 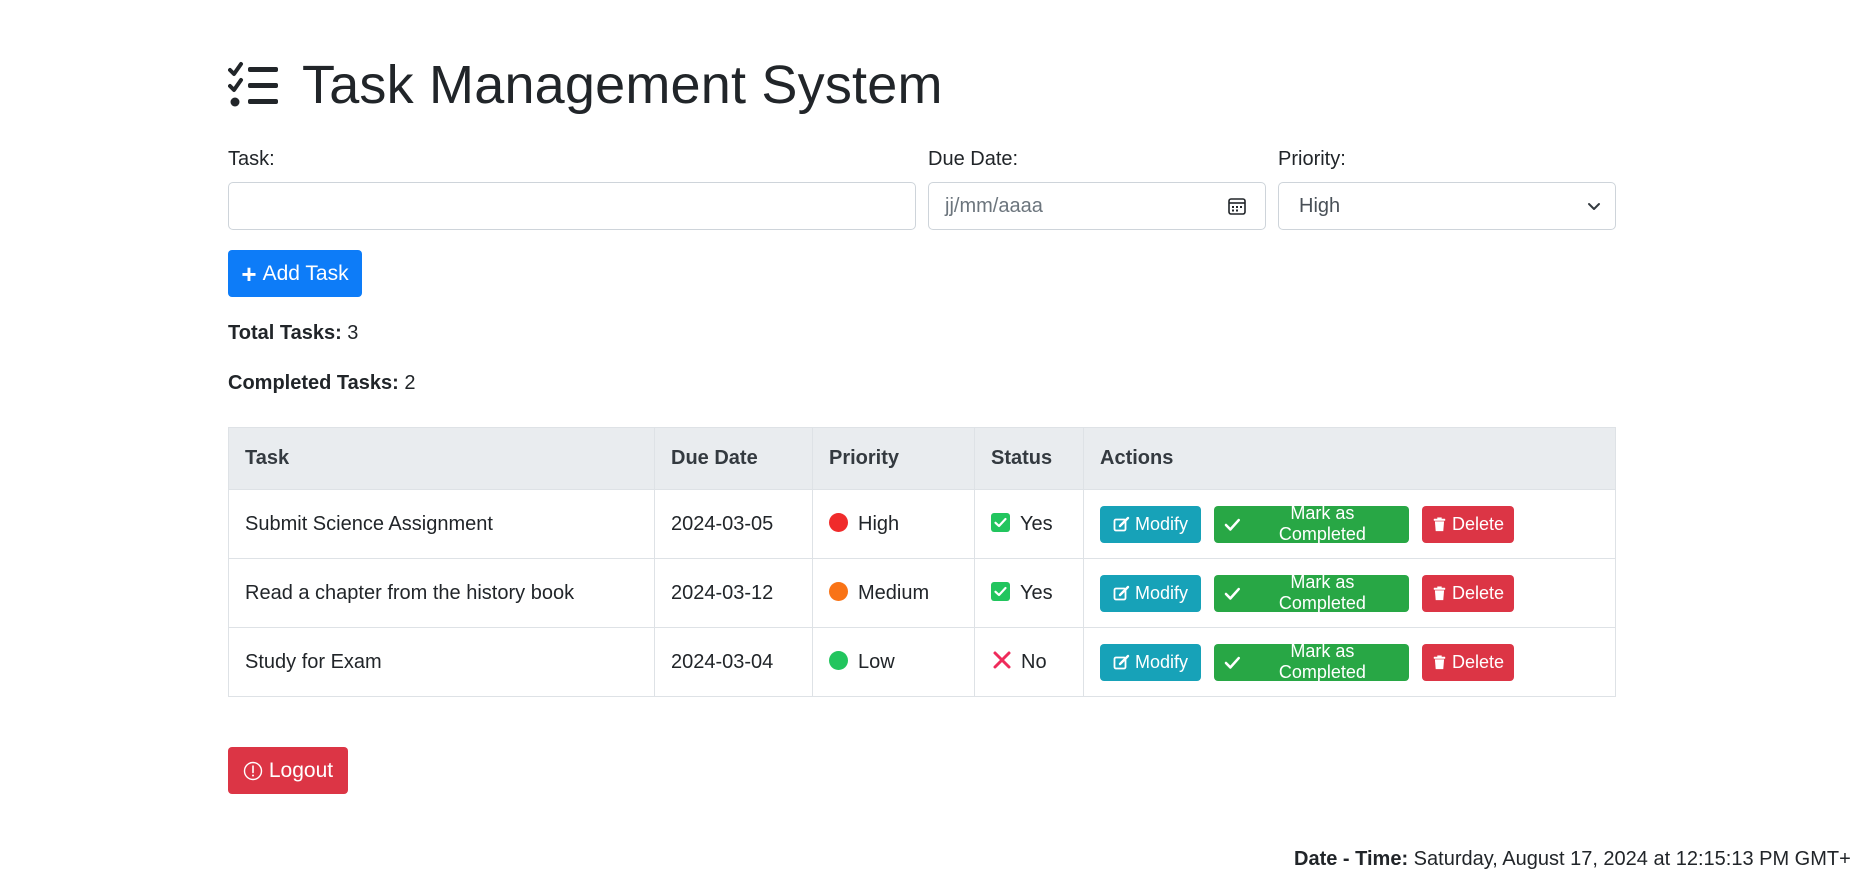 I want to click on priority-text: Medium, so click(x=894, y=592).